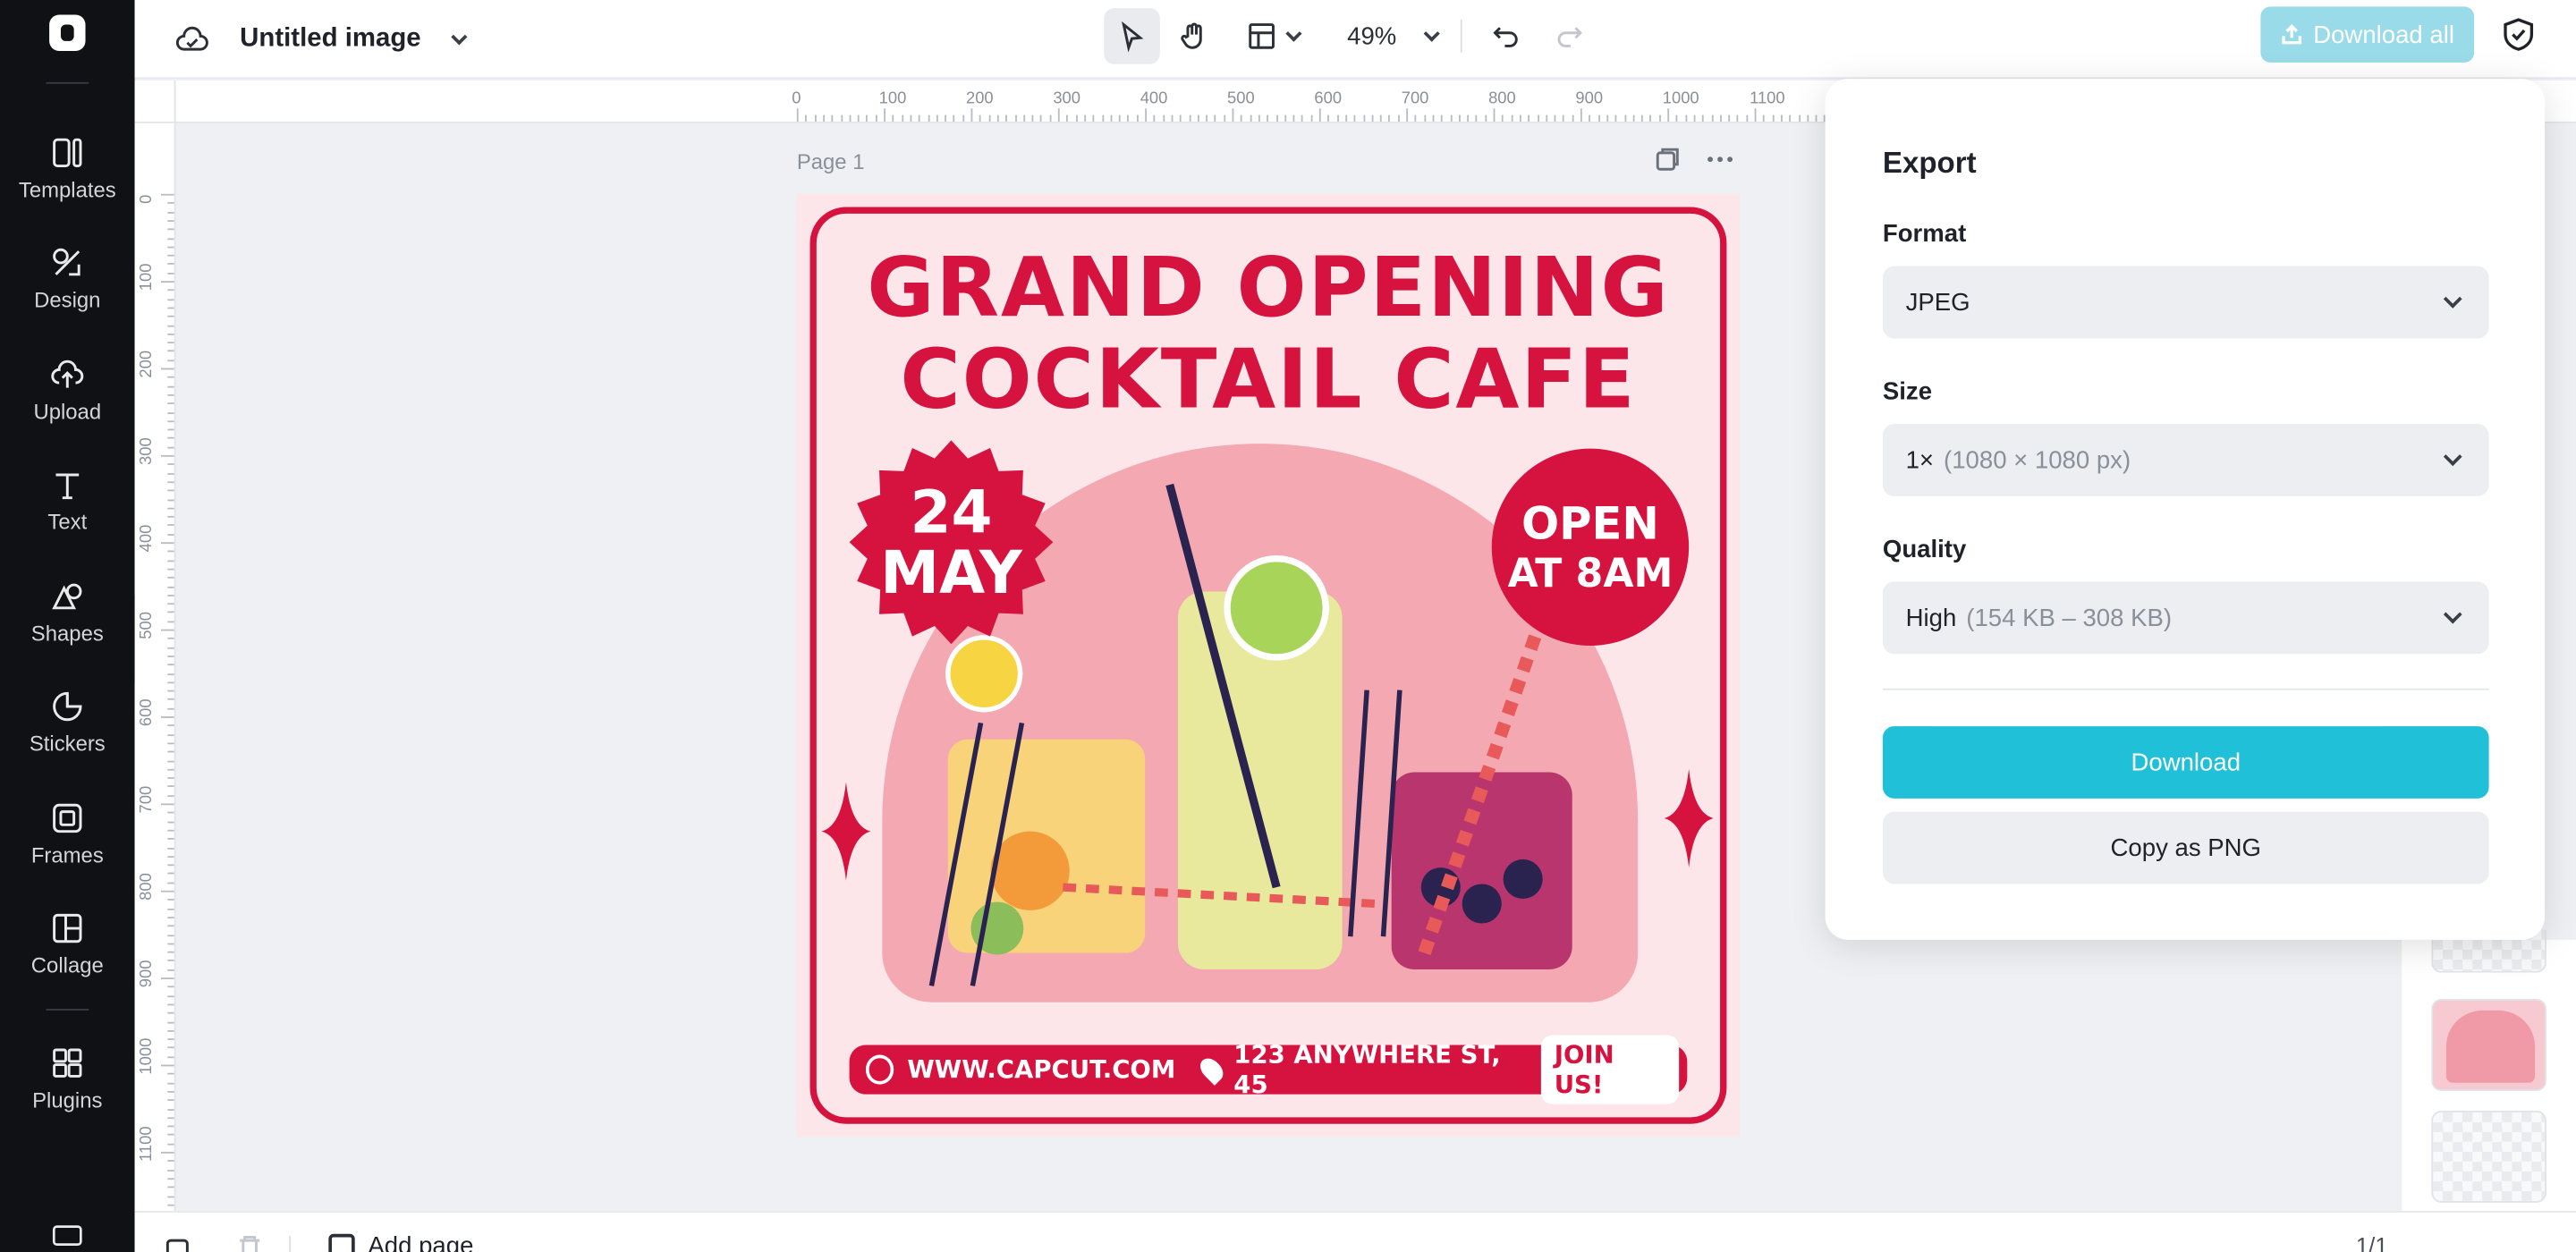 The height and width of the screenshot is (1252, 2576). Describe the element at coordinates (2185, 762) in the screenshot. I see `download-button: Download` at that location.